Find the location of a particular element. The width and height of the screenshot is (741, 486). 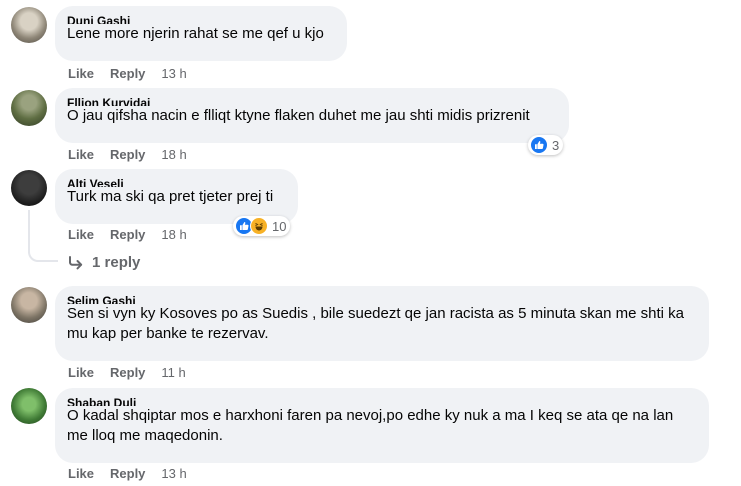

comment-author: Duni Gashi is located at coordinates (201, 19).